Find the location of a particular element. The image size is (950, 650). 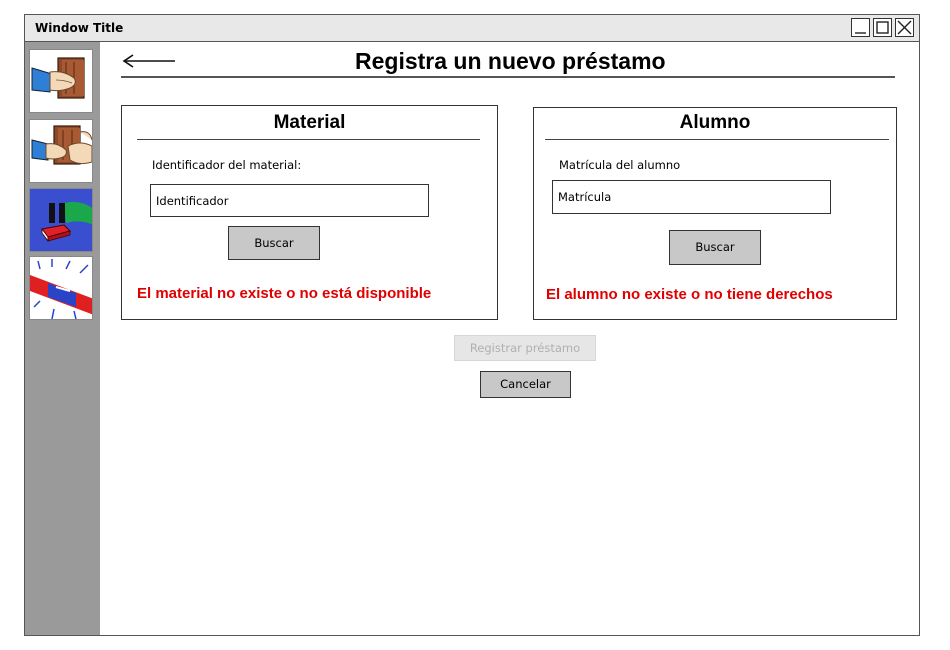

back-button is located at coordinates (149, 63).